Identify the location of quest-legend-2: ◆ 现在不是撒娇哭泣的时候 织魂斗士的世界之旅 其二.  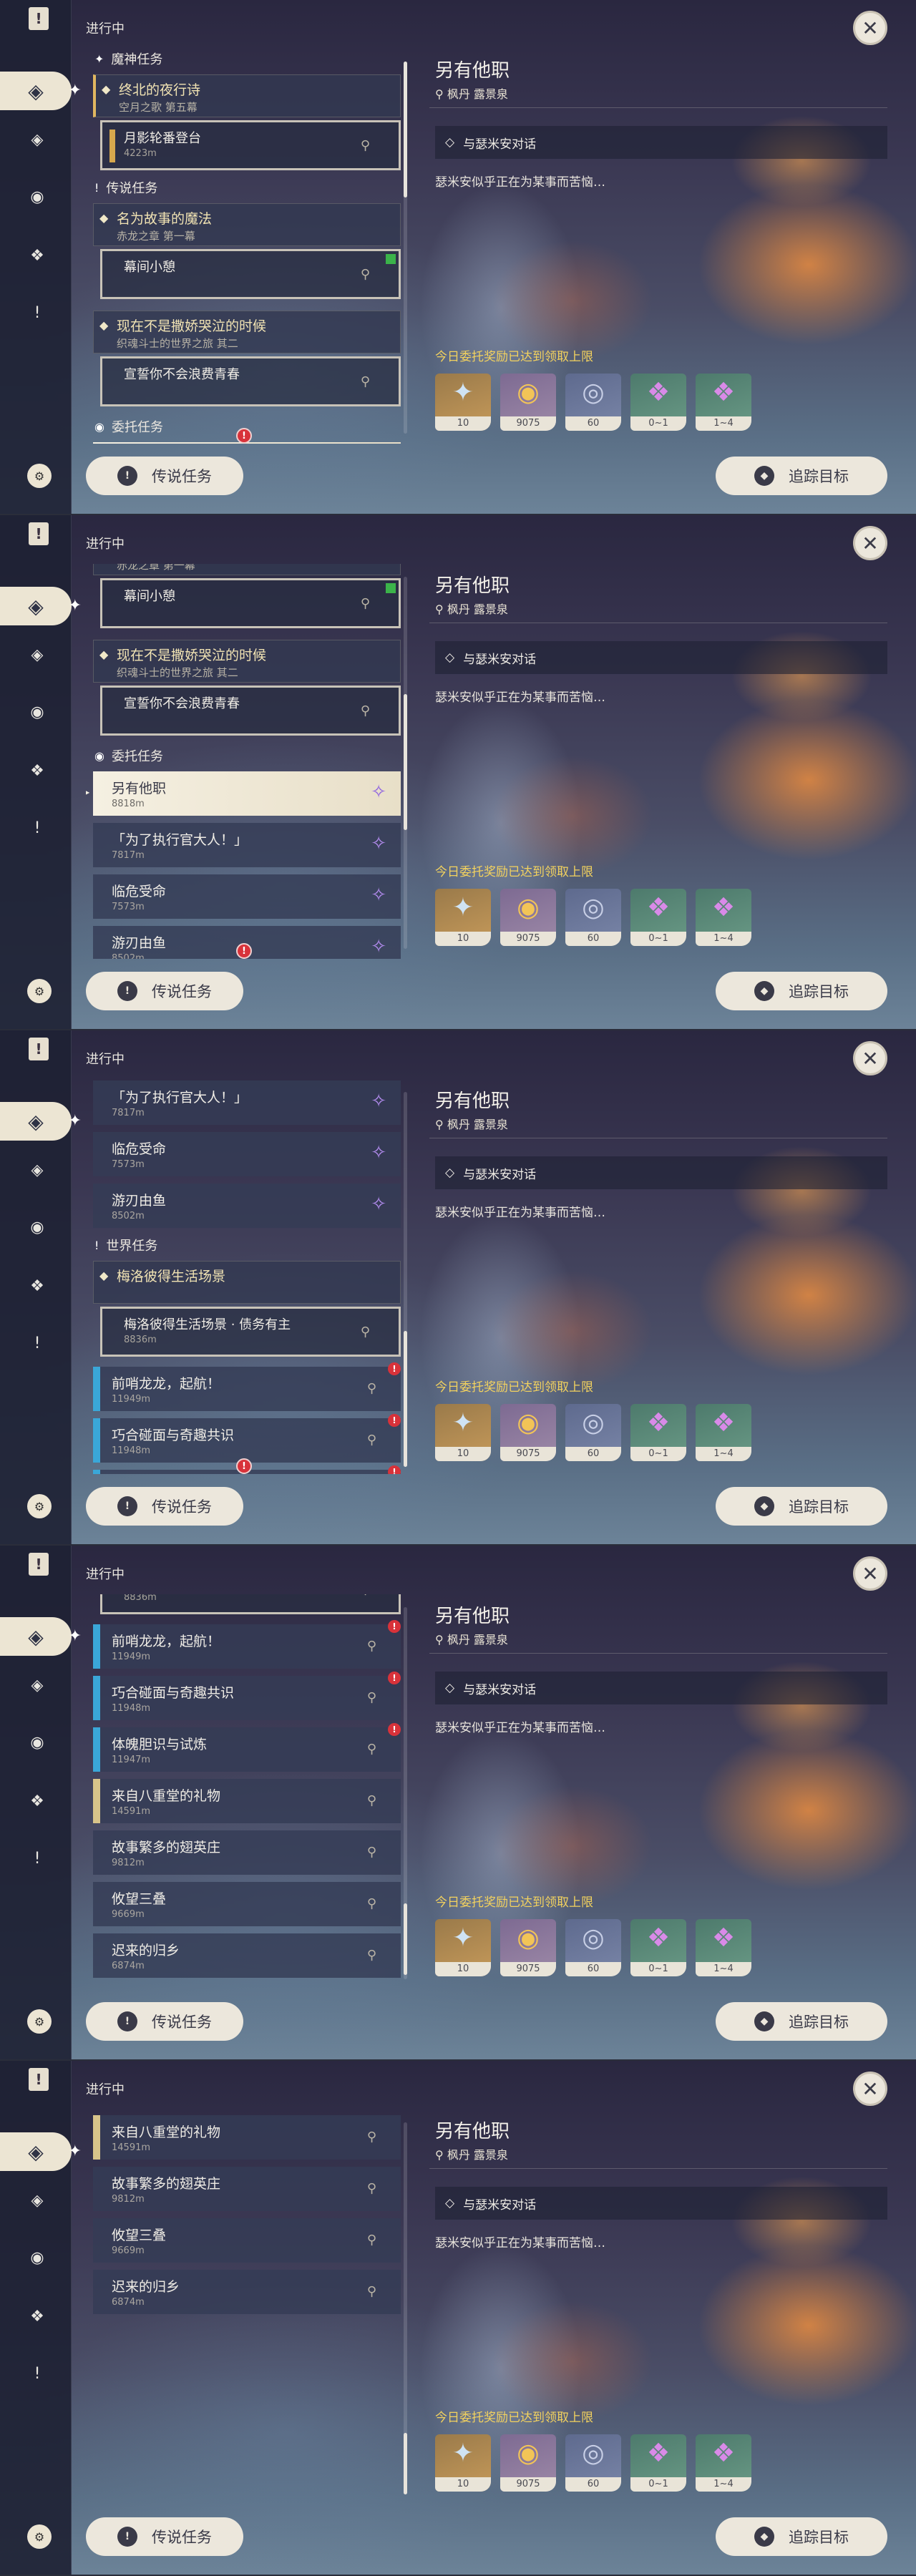
(247, 661).